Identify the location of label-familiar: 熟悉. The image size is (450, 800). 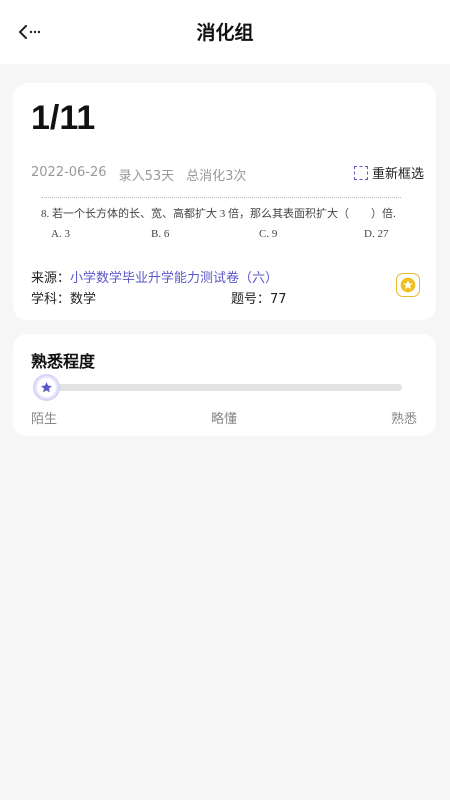
(404, 419).